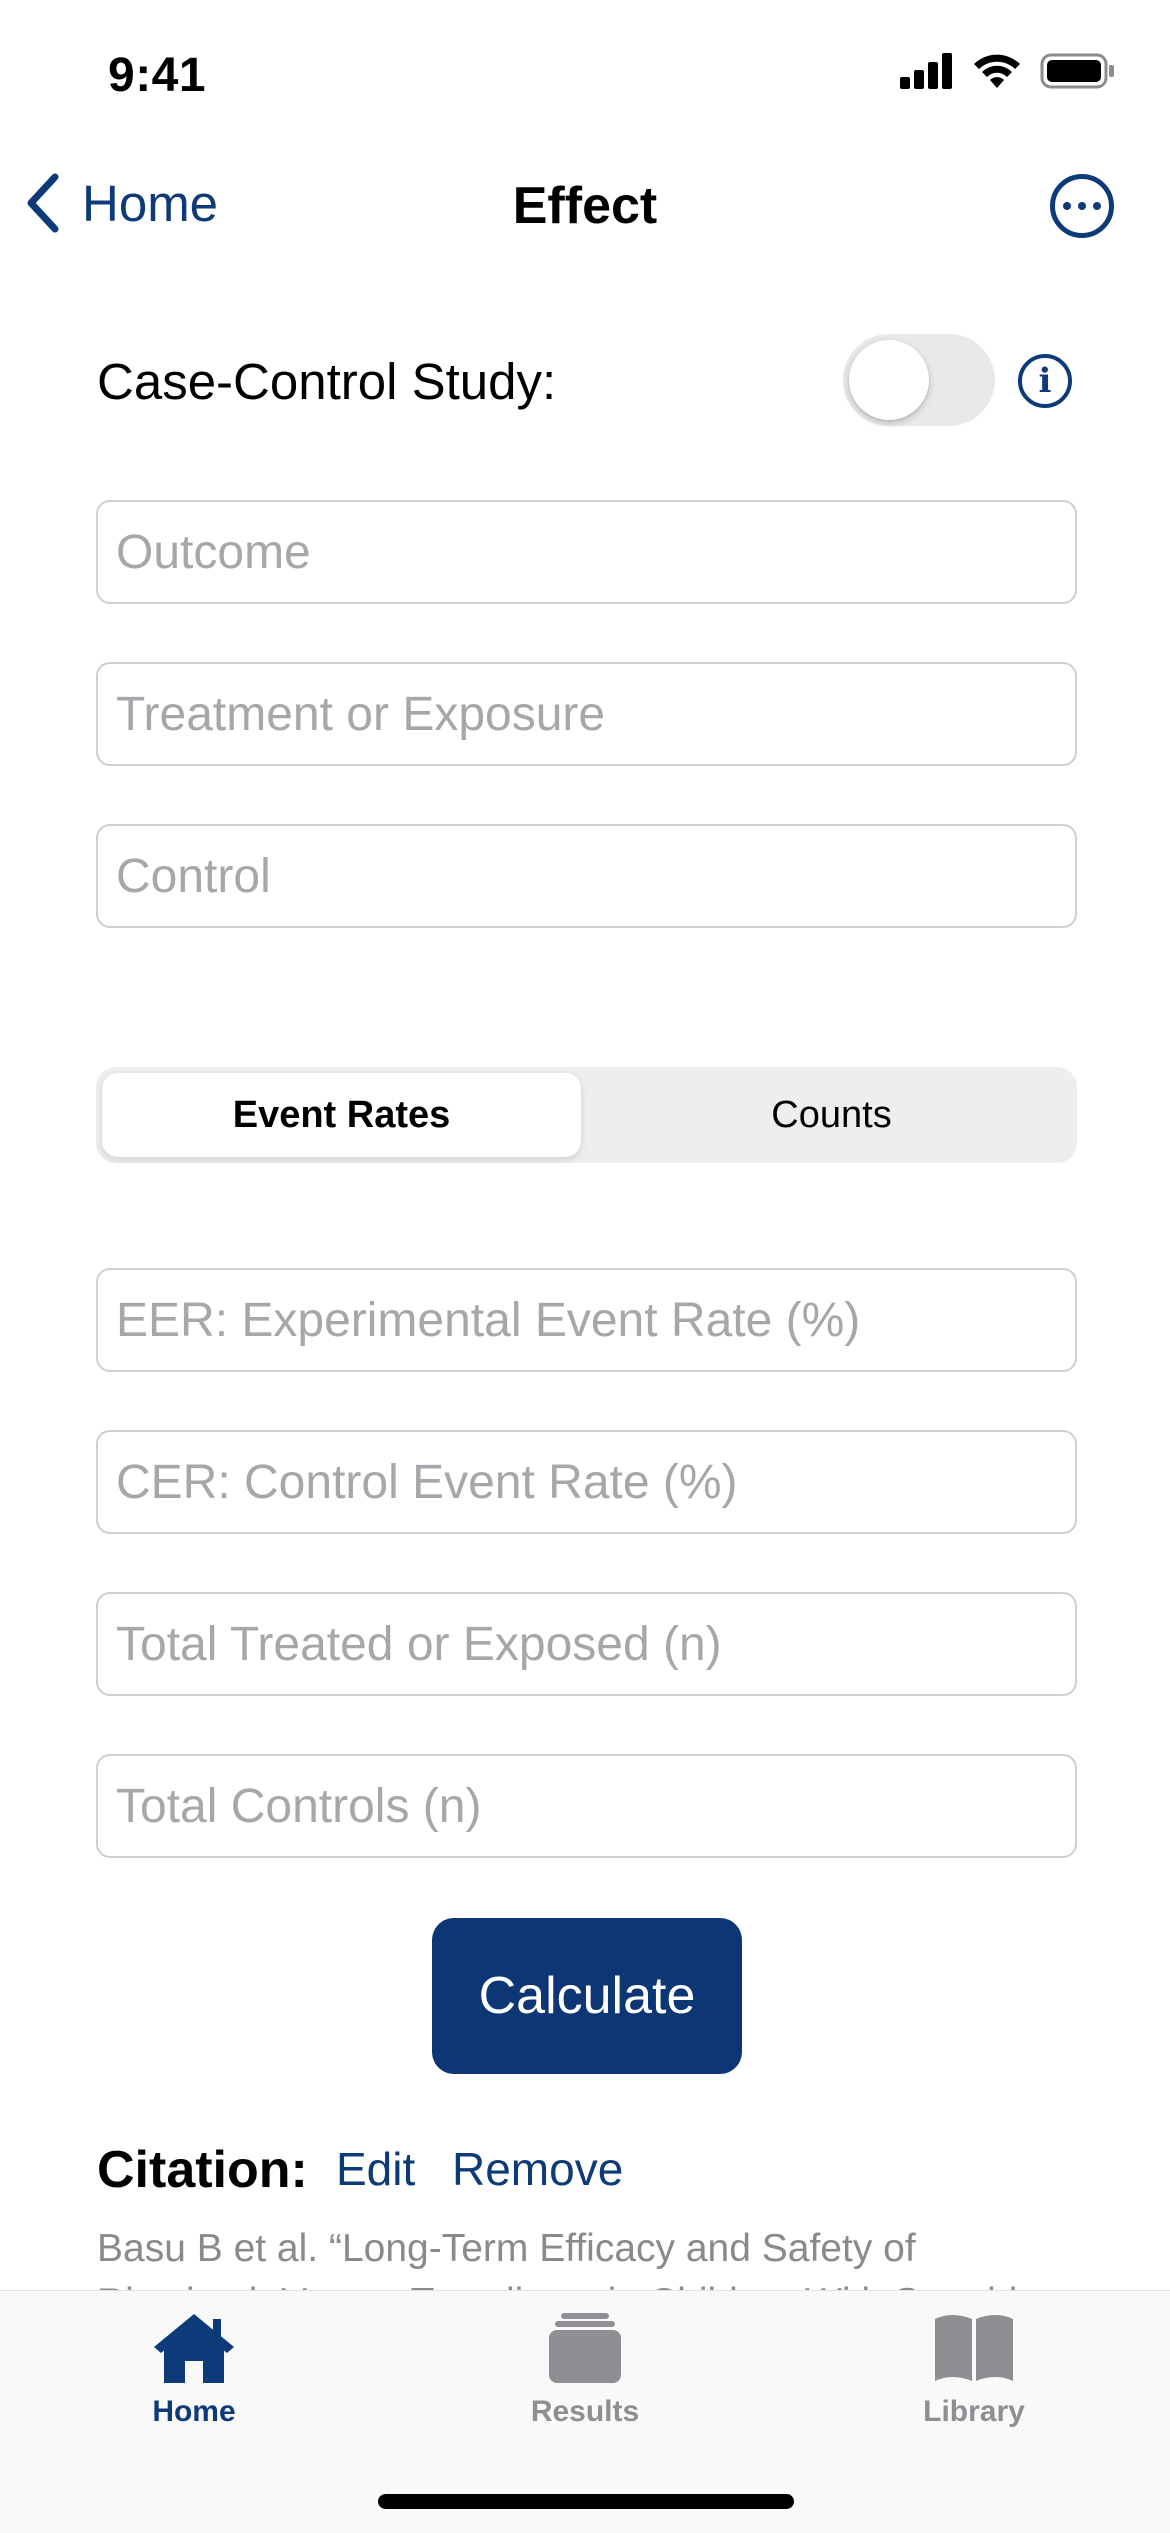 Image resolution: width=1170 pixels, height=2533 pixels. Describe the element at coordinates (327, 381) in the screenshot. I see `case-control-label: Case-Control Study:` at that location.